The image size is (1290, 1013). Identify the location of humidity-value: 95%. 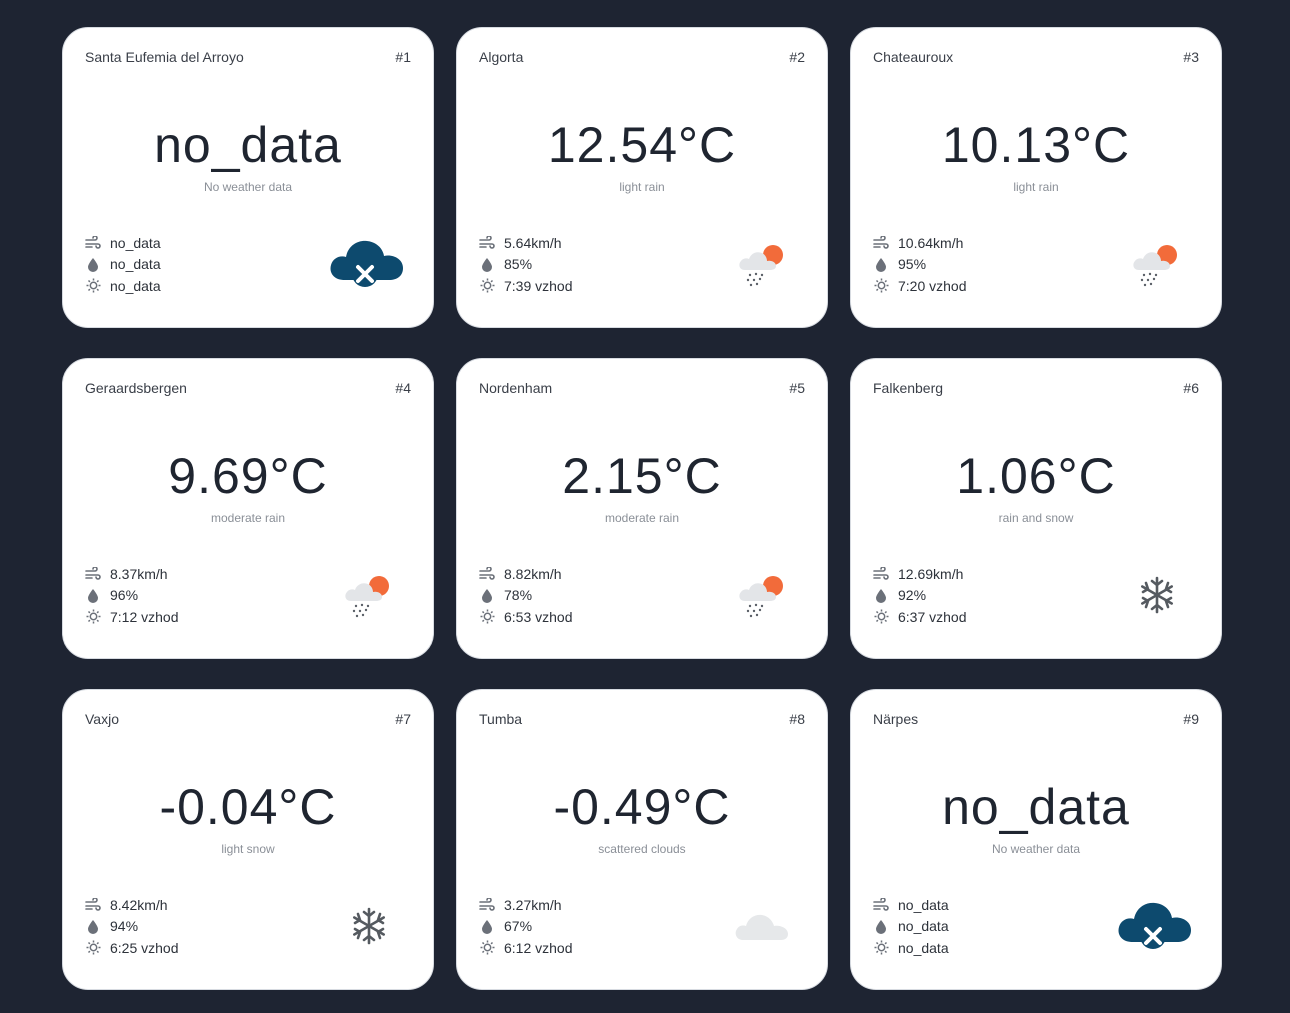
(912, 264).